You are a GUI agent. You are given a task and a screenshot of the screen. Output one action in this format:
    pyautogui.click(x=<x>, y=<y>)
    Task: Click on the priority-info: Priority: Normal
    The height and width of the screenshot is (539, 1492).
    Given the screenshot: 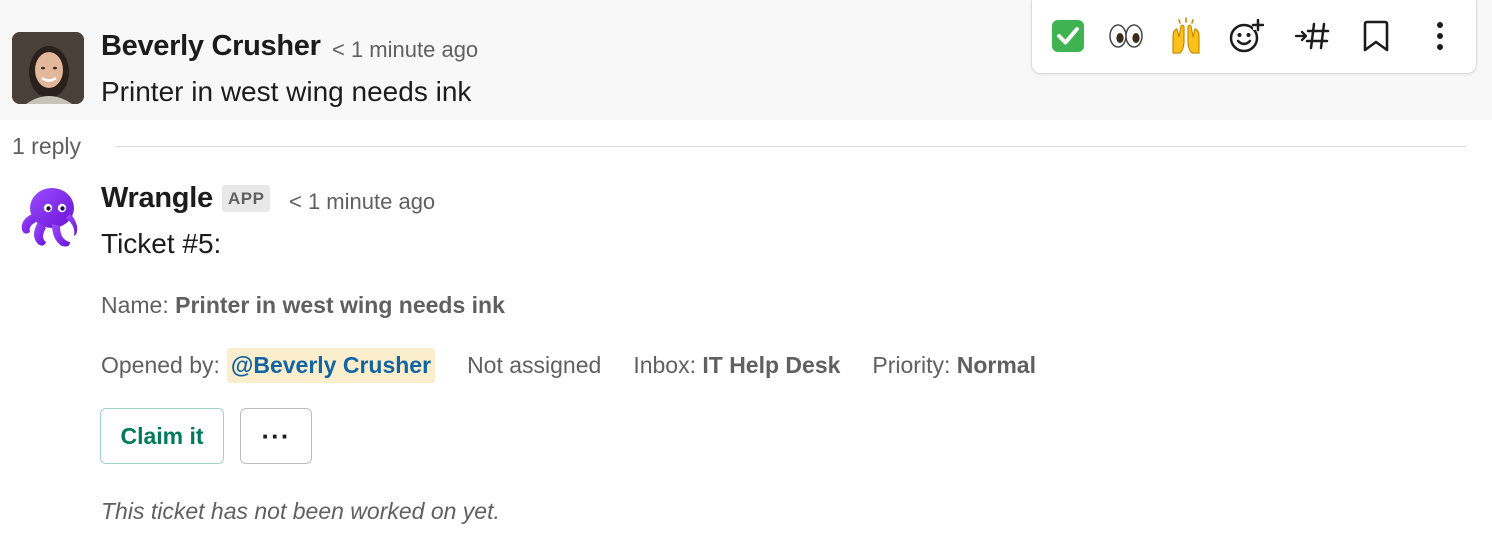 What is the action you would take?
    pyautogui.click(x=954, y=365)
    